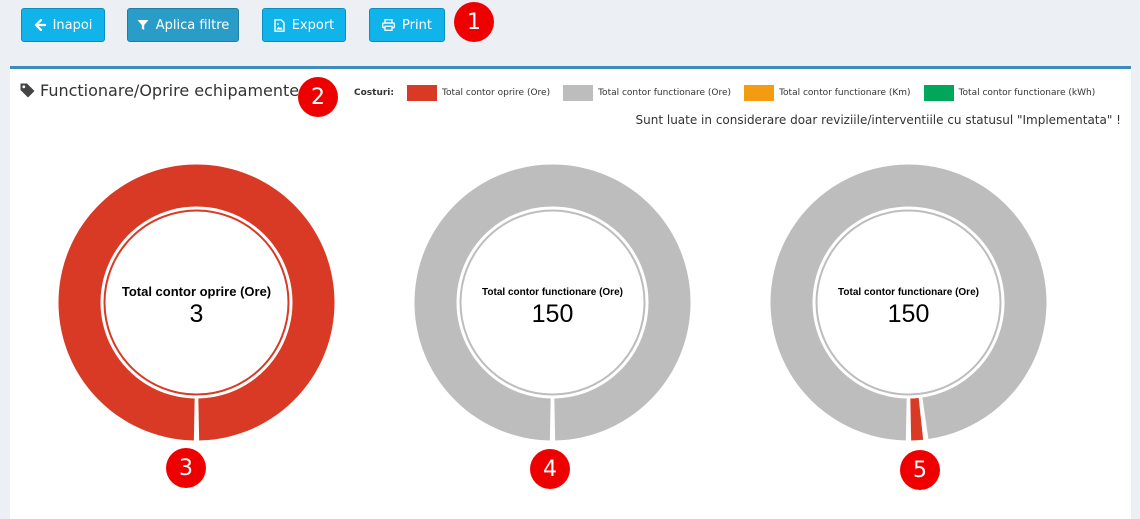 Image resolution: width=1140 pixels, height=519 pixels. I want to click on callout-badge-1: 1, so click(474, 22).